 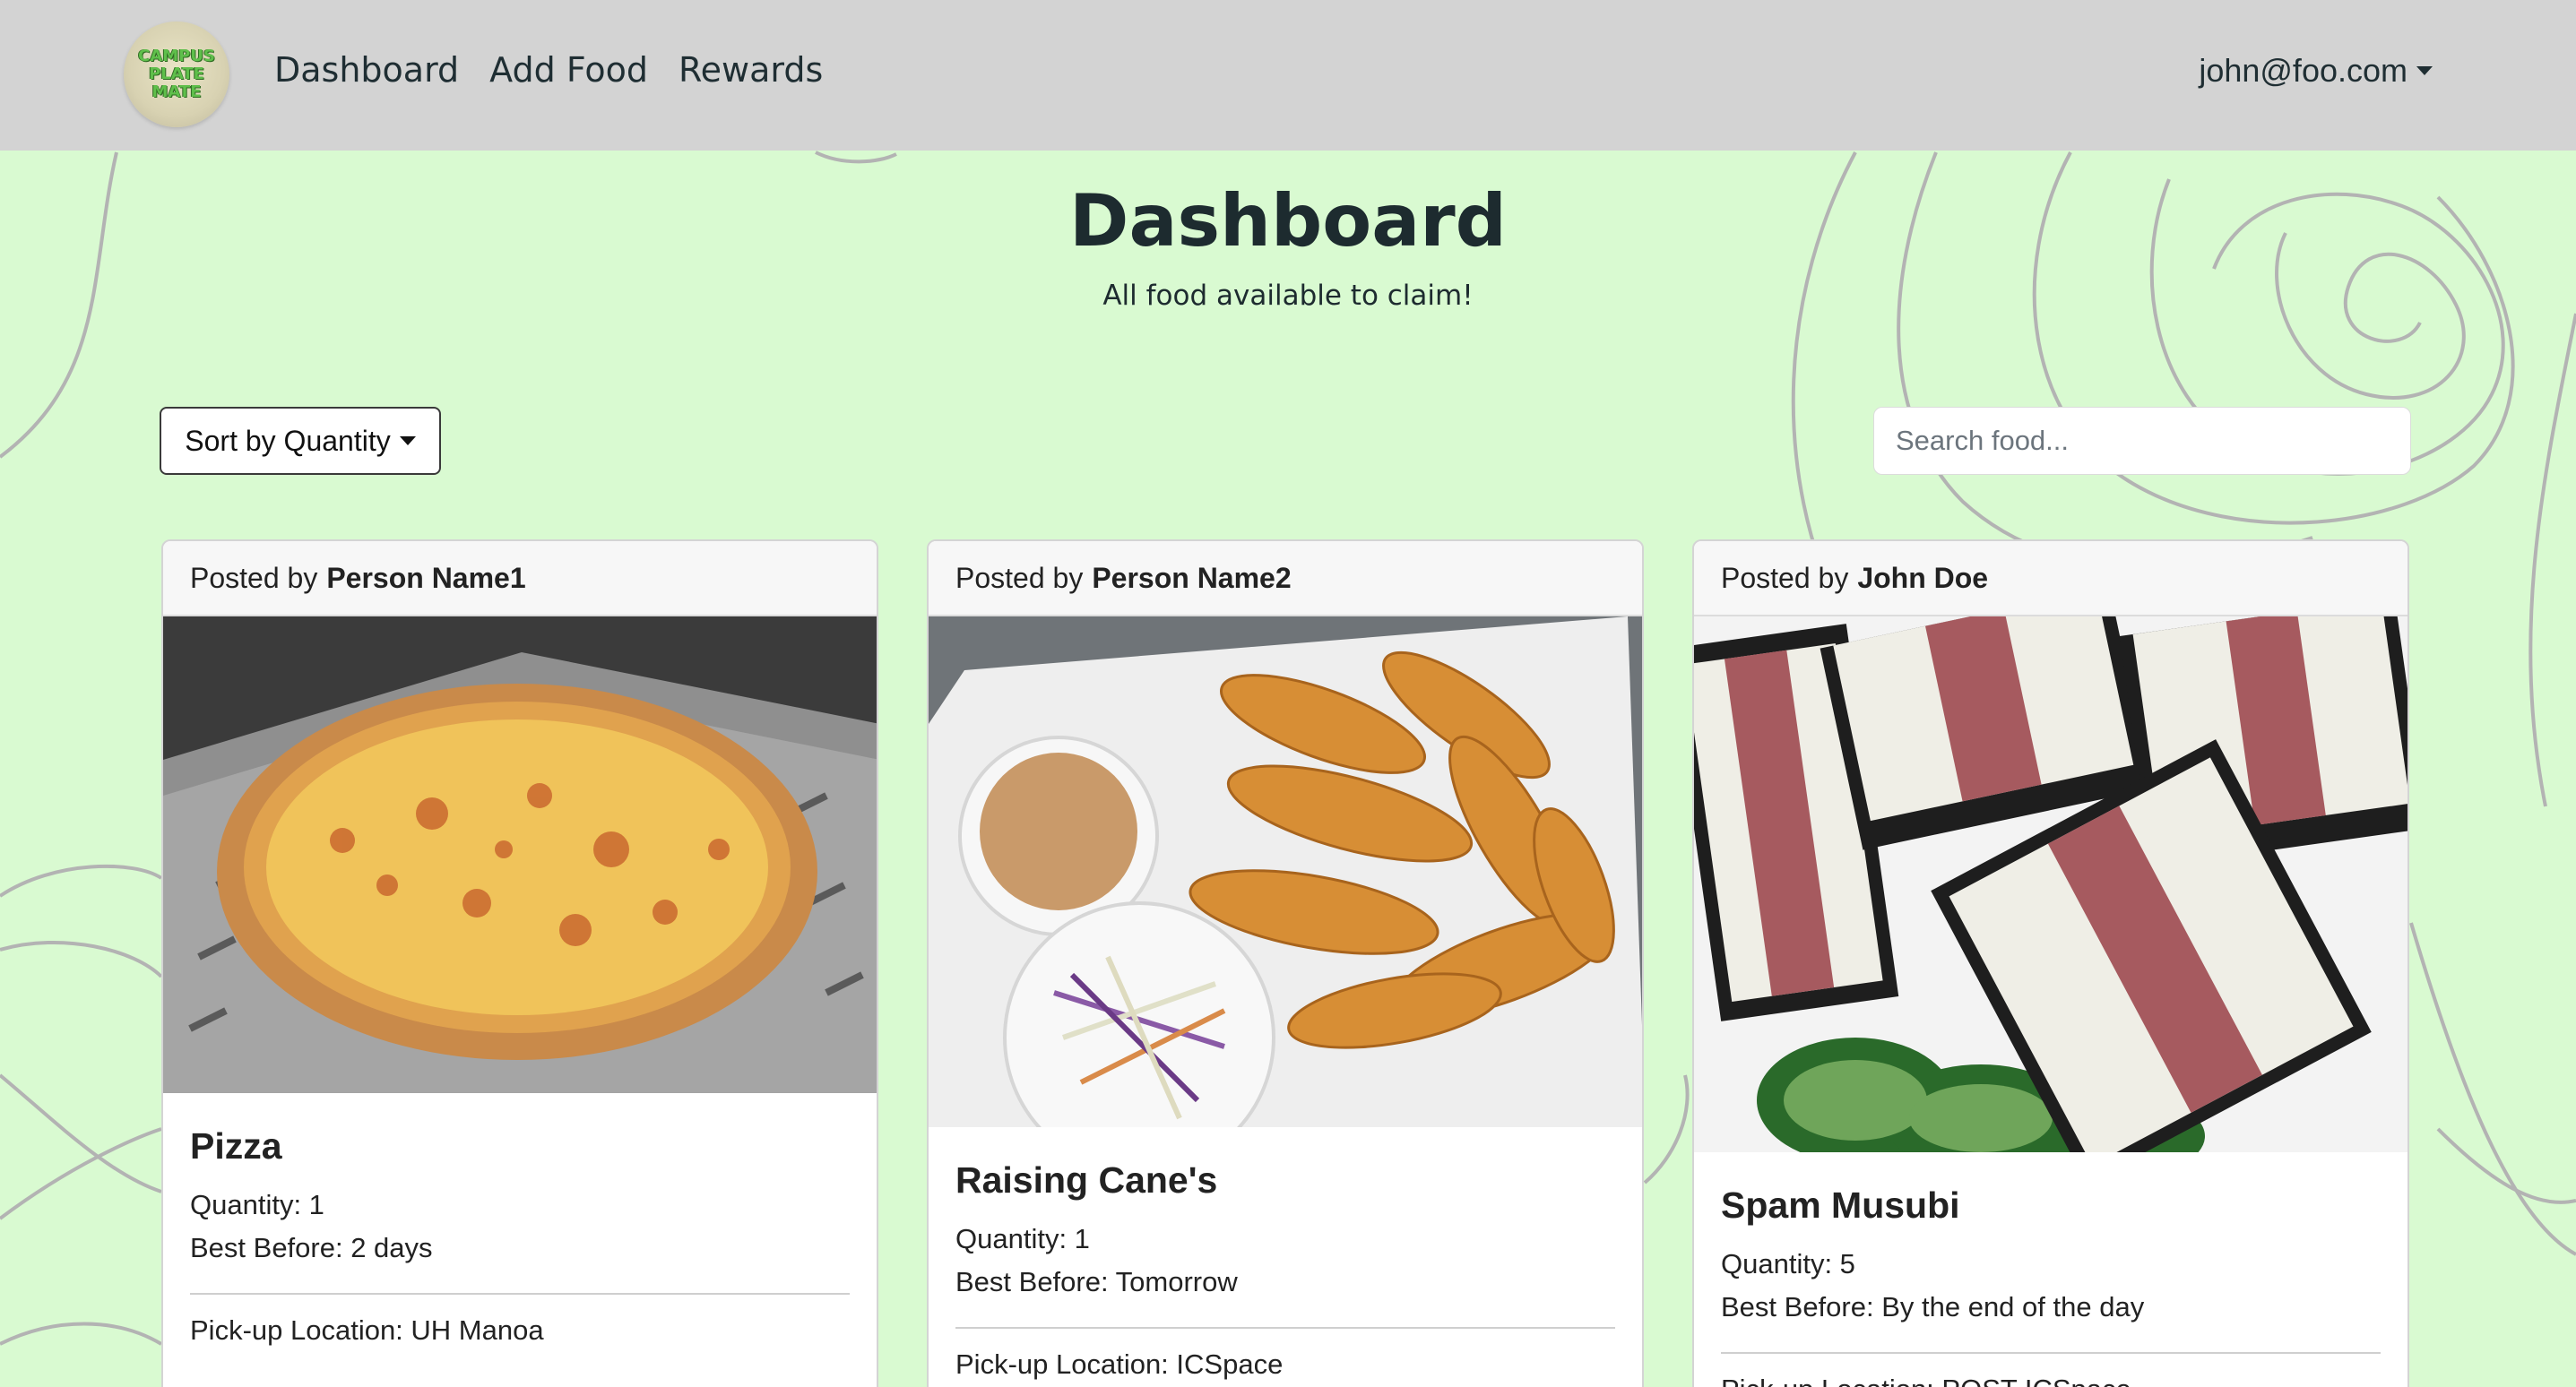 I want to click on spam-musubi-image, so click(x=2050, y=884).